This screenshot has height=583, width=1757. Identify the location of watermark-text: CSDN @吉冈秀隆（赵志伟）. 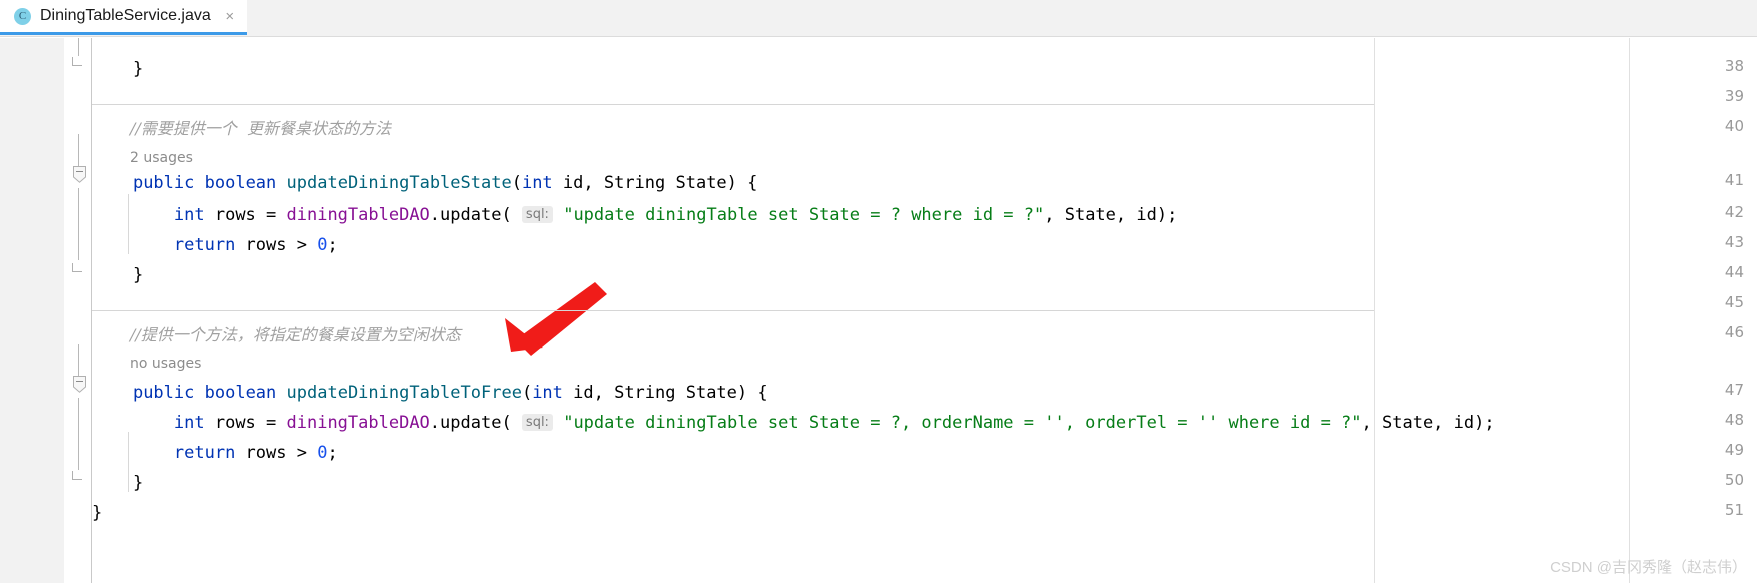
(1648, 567).